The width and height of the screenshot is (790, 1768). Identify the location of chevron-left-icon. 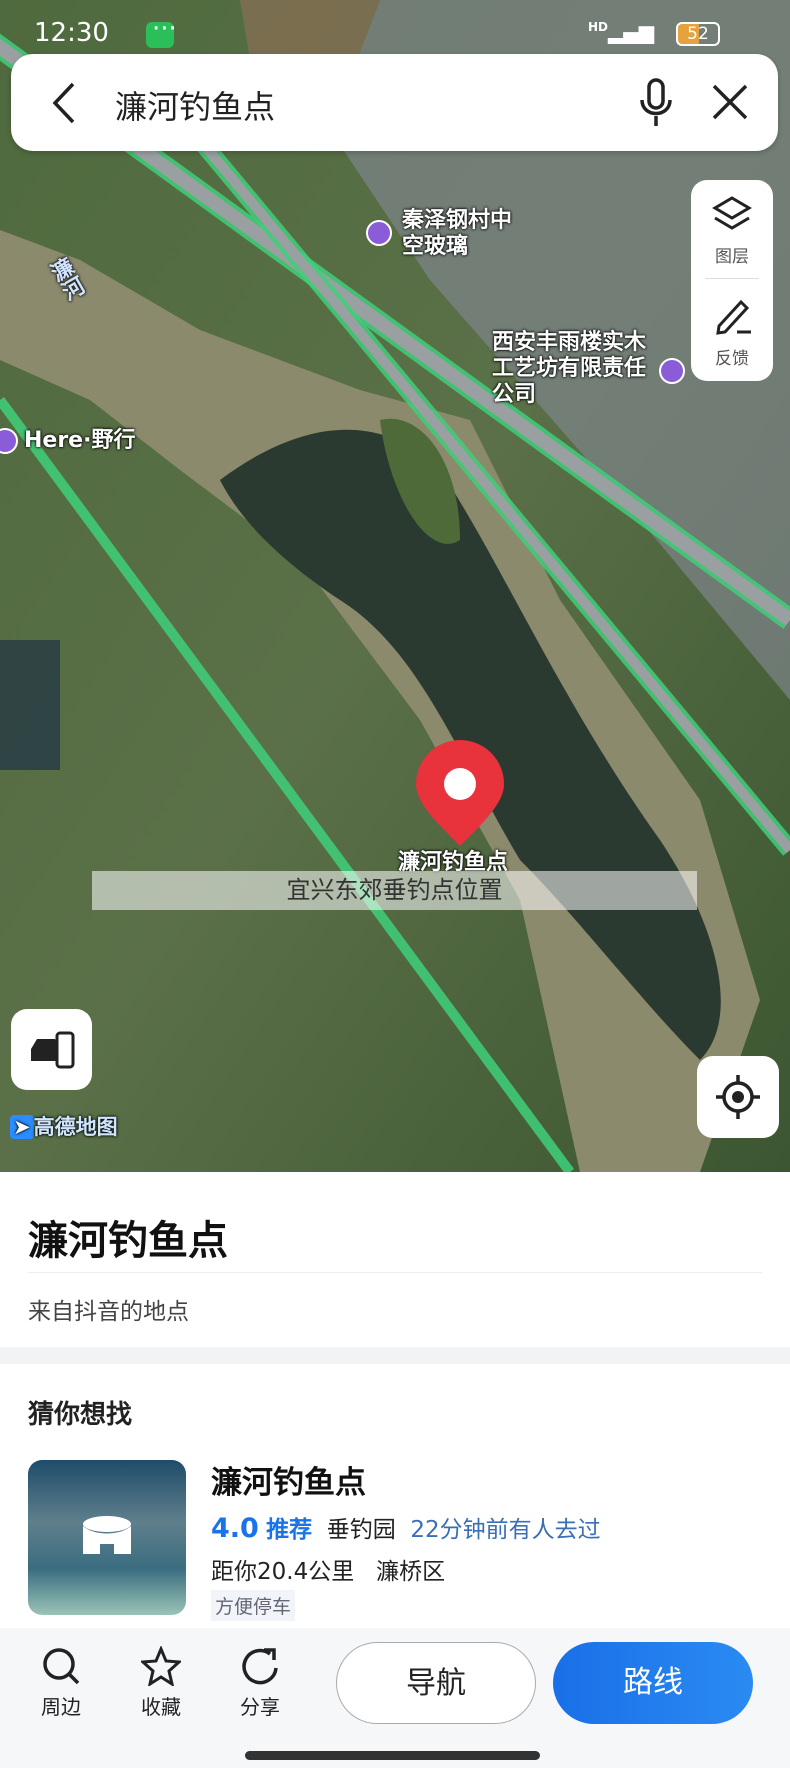
(64, 103).